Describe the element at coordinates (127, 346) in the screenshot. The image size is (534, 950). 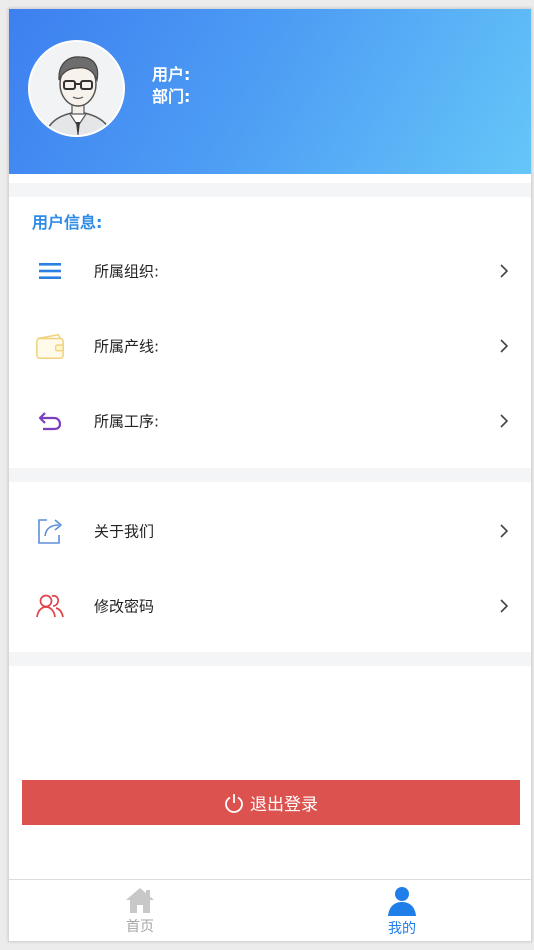
I see `line-label: 所属产线:` at that location.